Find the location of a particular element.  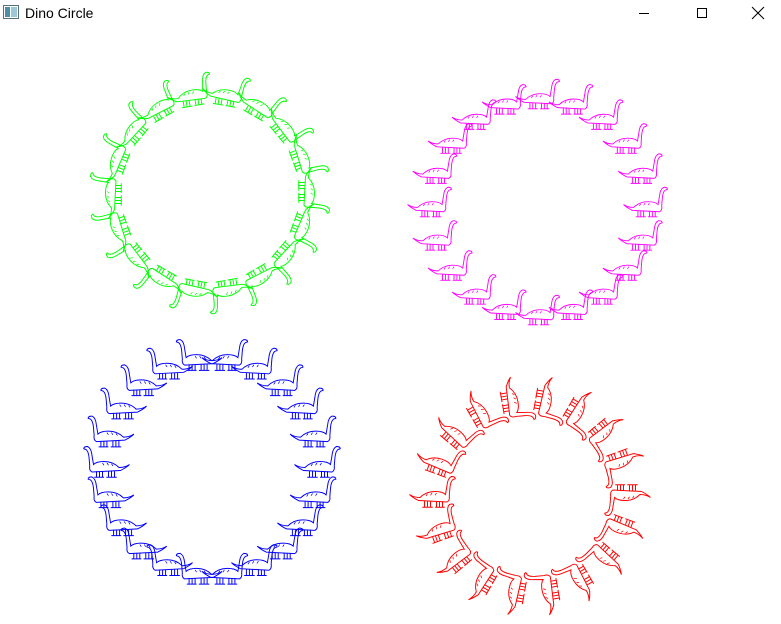

title-bar: Dino Circle is located at coordinates (390, 13).